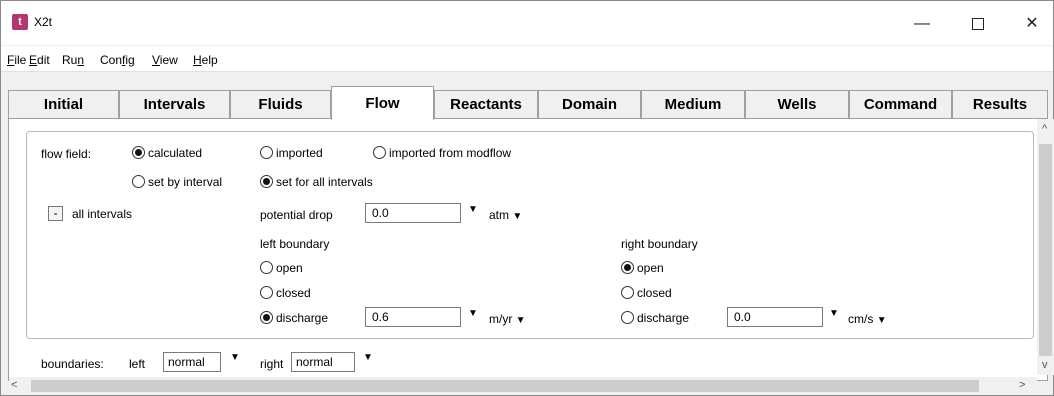  I want to click on boundaries-left-dropdown-icon: ▼, so click(235, 357).